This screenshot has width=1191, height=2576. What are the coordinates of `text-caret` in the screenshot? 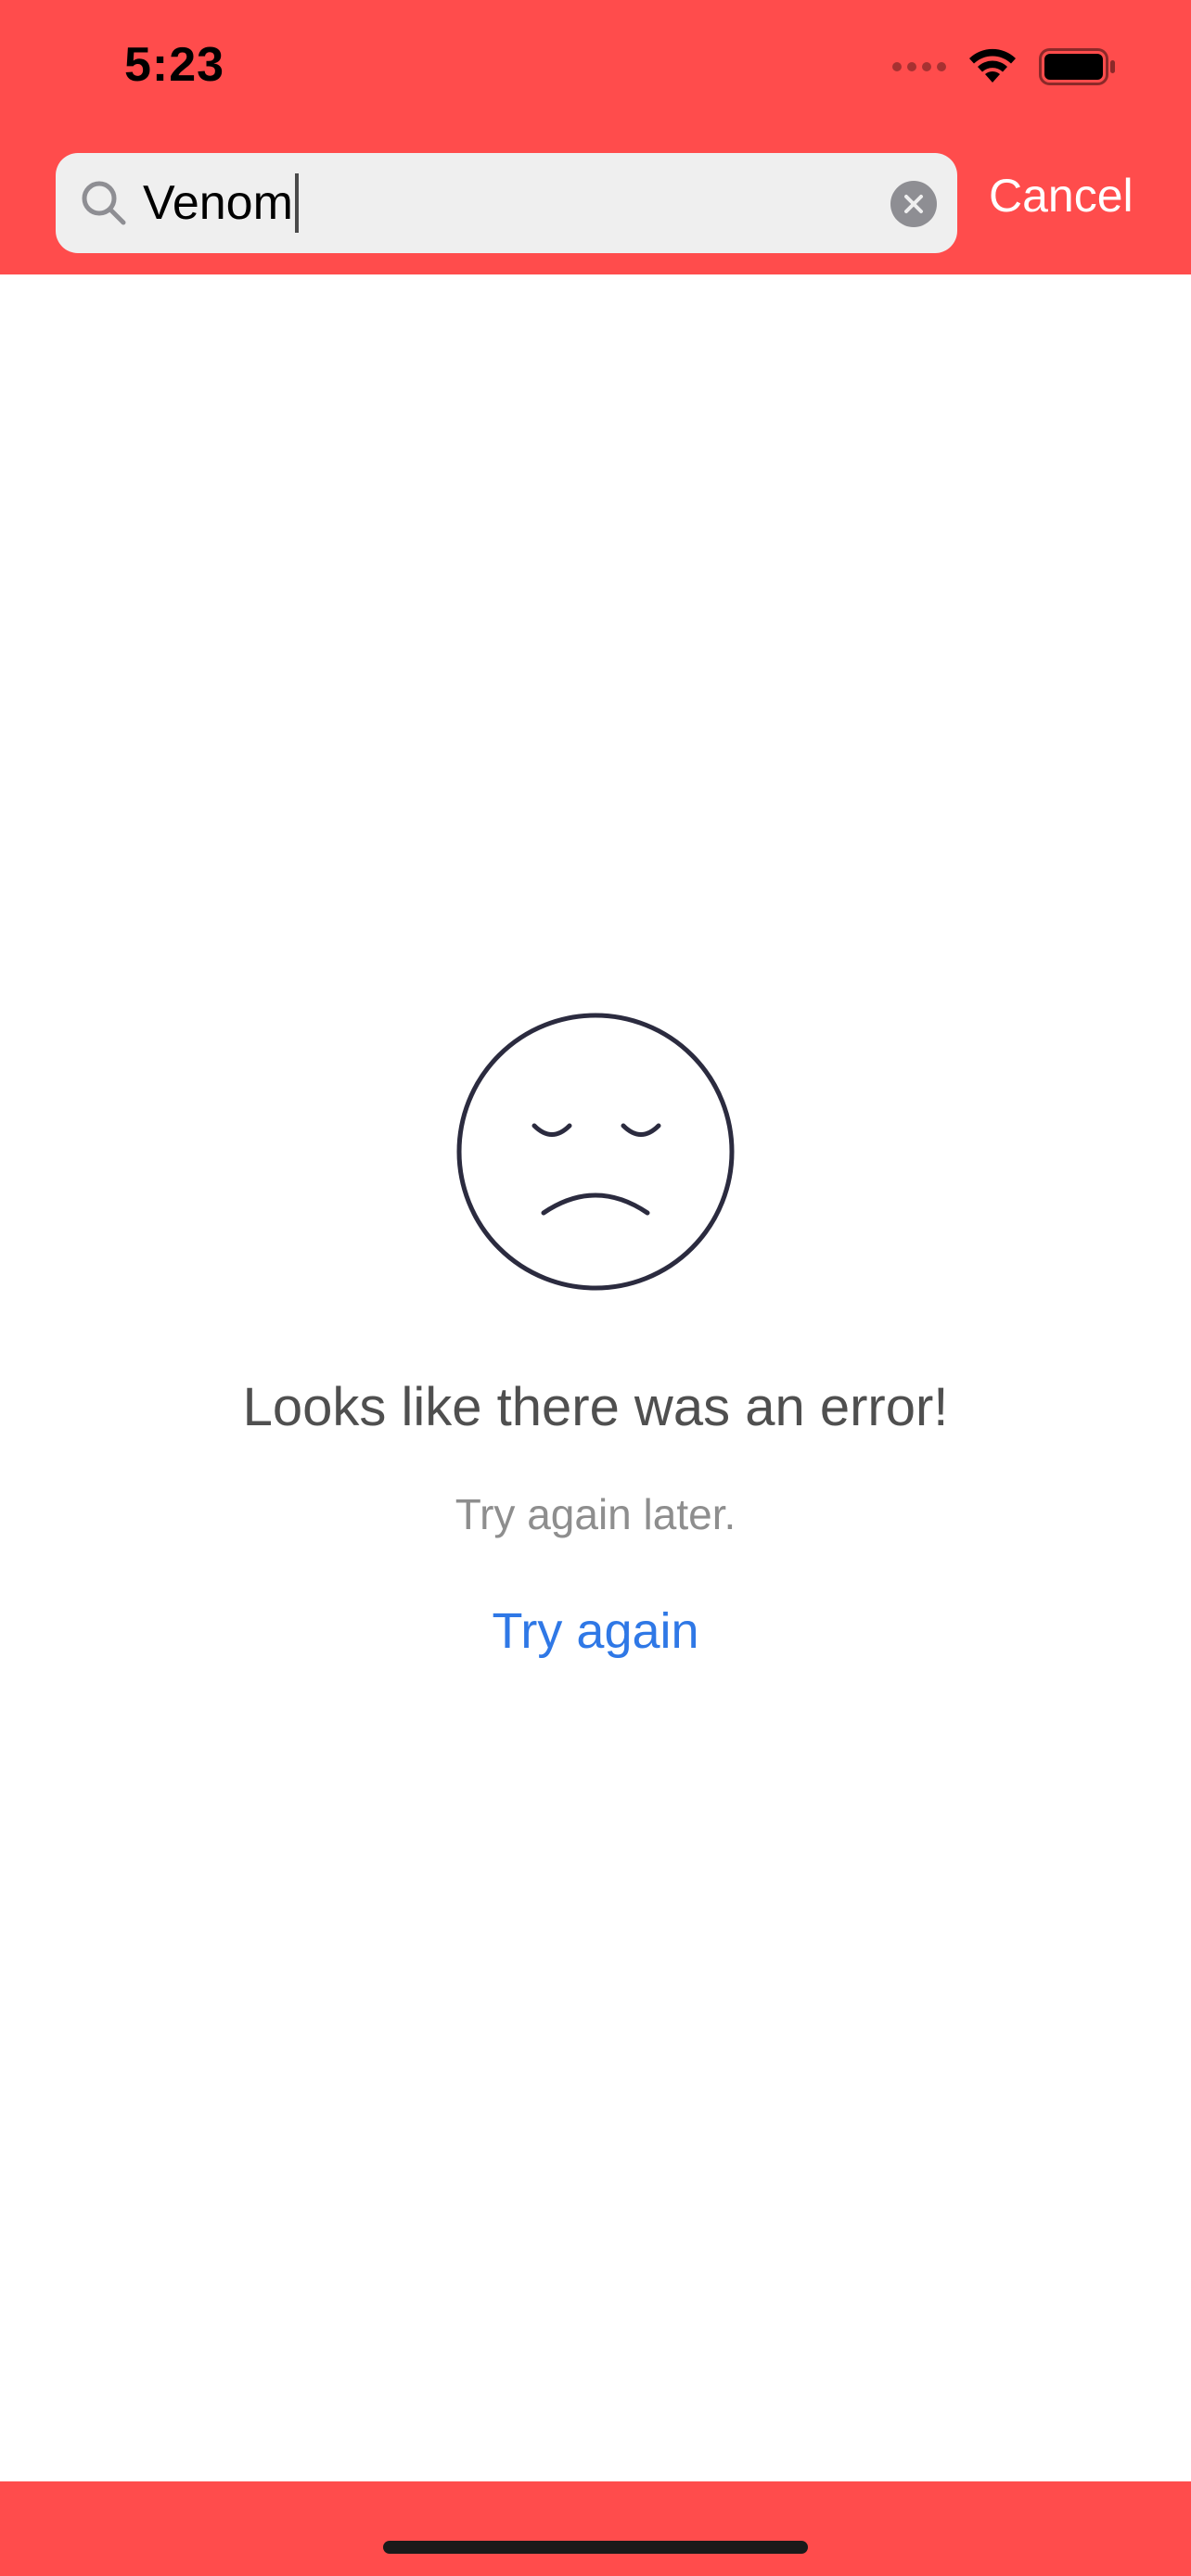 It's located at (296, 203).